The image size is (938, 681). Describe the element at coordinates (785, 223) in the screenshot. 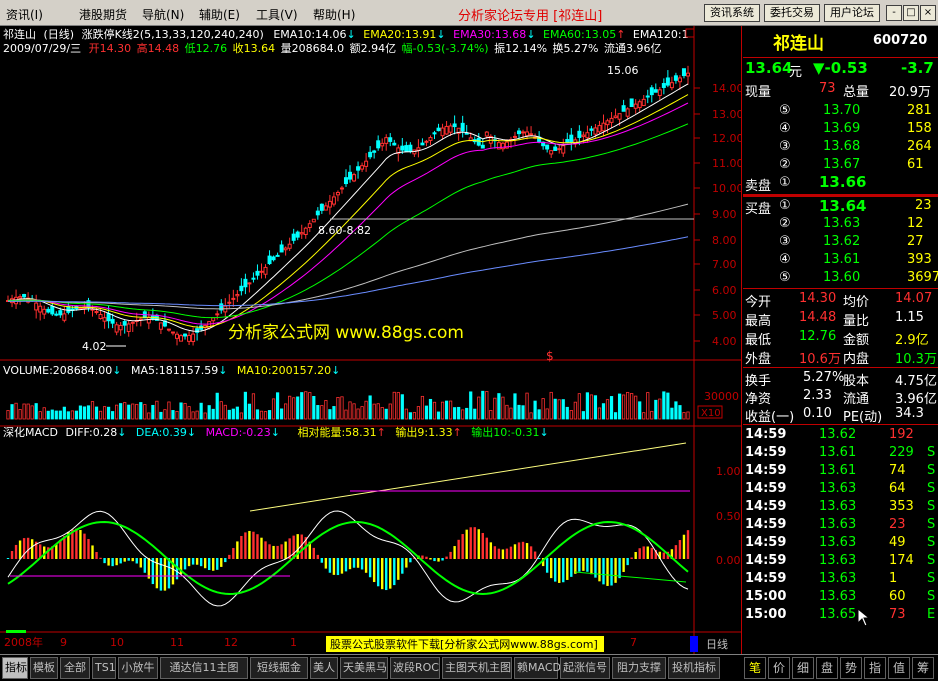

I see `buy-num: ②` at that location.